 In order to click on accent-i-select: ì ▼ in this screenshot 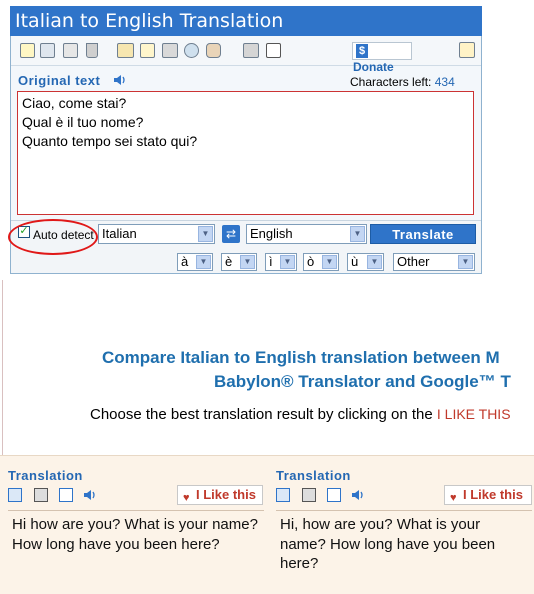, I will do `click(281, 262)`.